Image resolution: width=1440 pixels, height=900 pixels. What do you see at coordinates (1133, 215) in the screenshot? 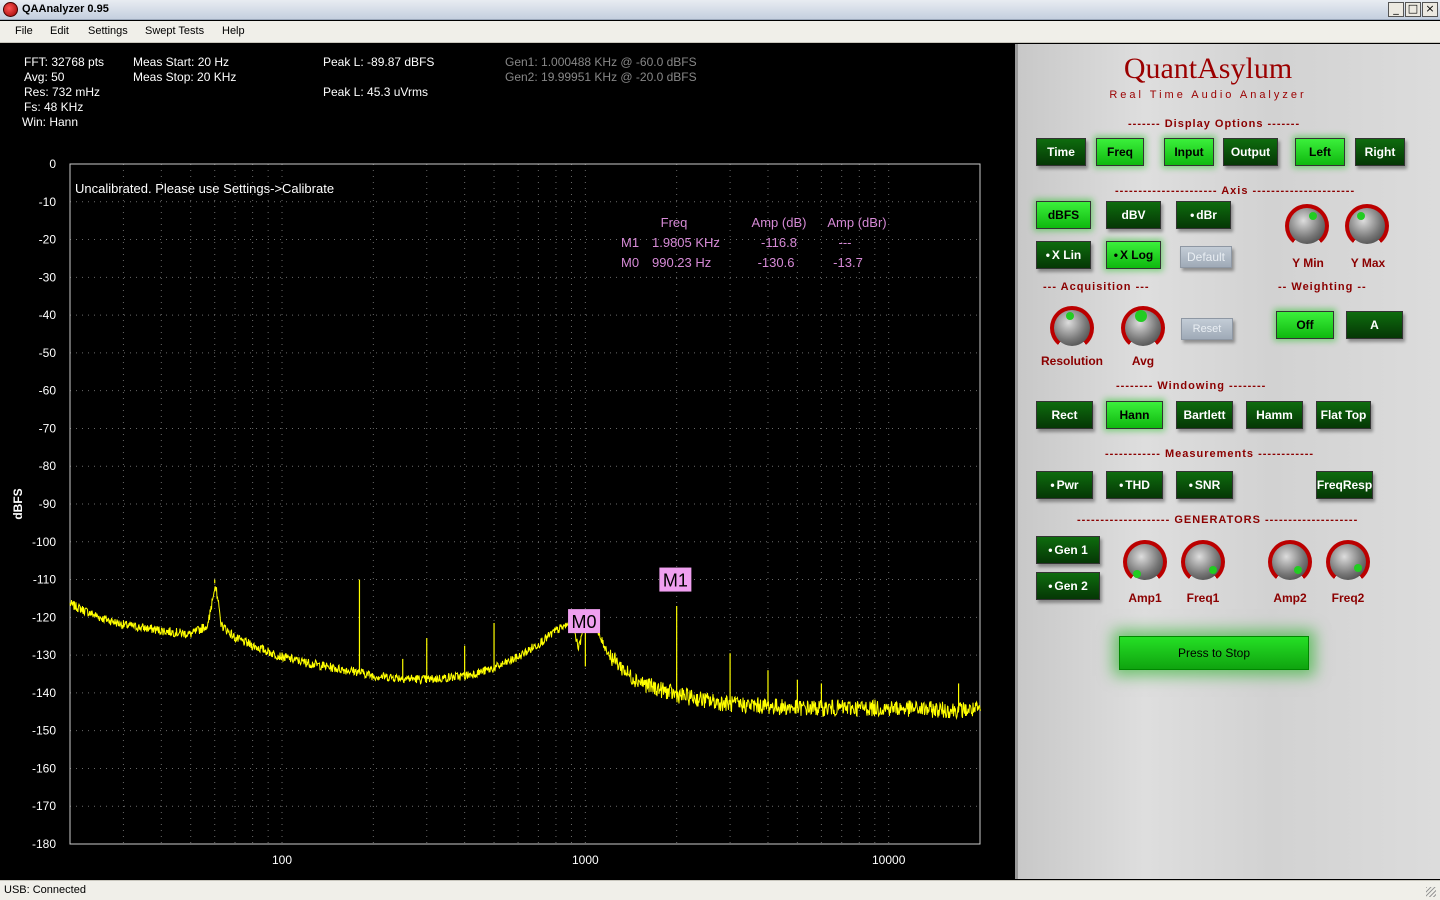
I see `axis-dbv-button: dBV` at bounding box center [1133, 215].